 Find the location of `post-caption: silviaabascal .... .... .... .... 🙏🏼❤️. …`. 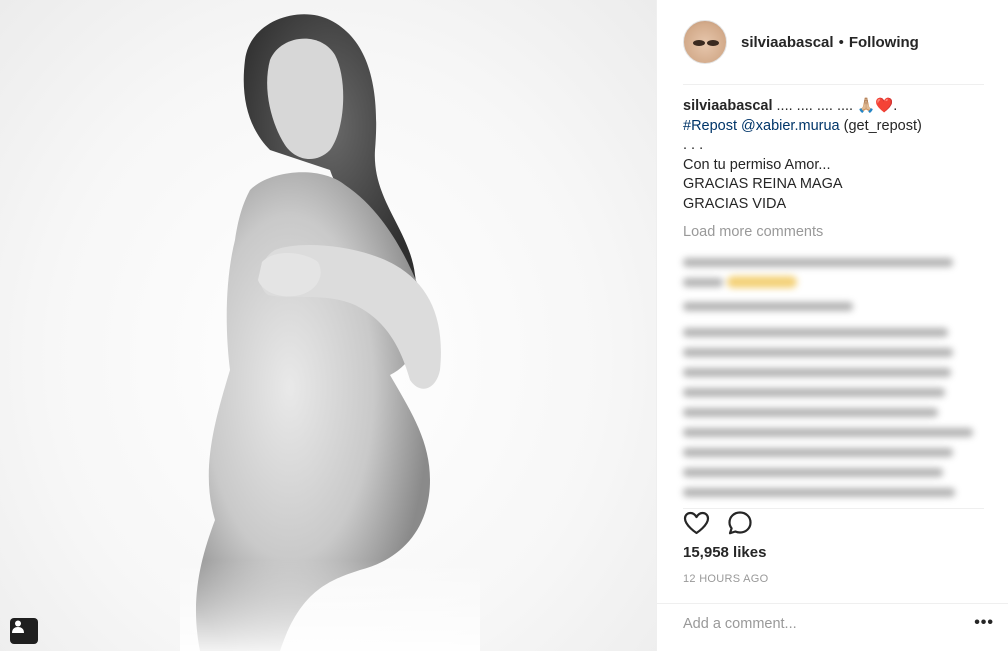

post-caption: silviaabascal .... .... .... .... 🙏🏼❤️. … is located at coordinates (833, 155).